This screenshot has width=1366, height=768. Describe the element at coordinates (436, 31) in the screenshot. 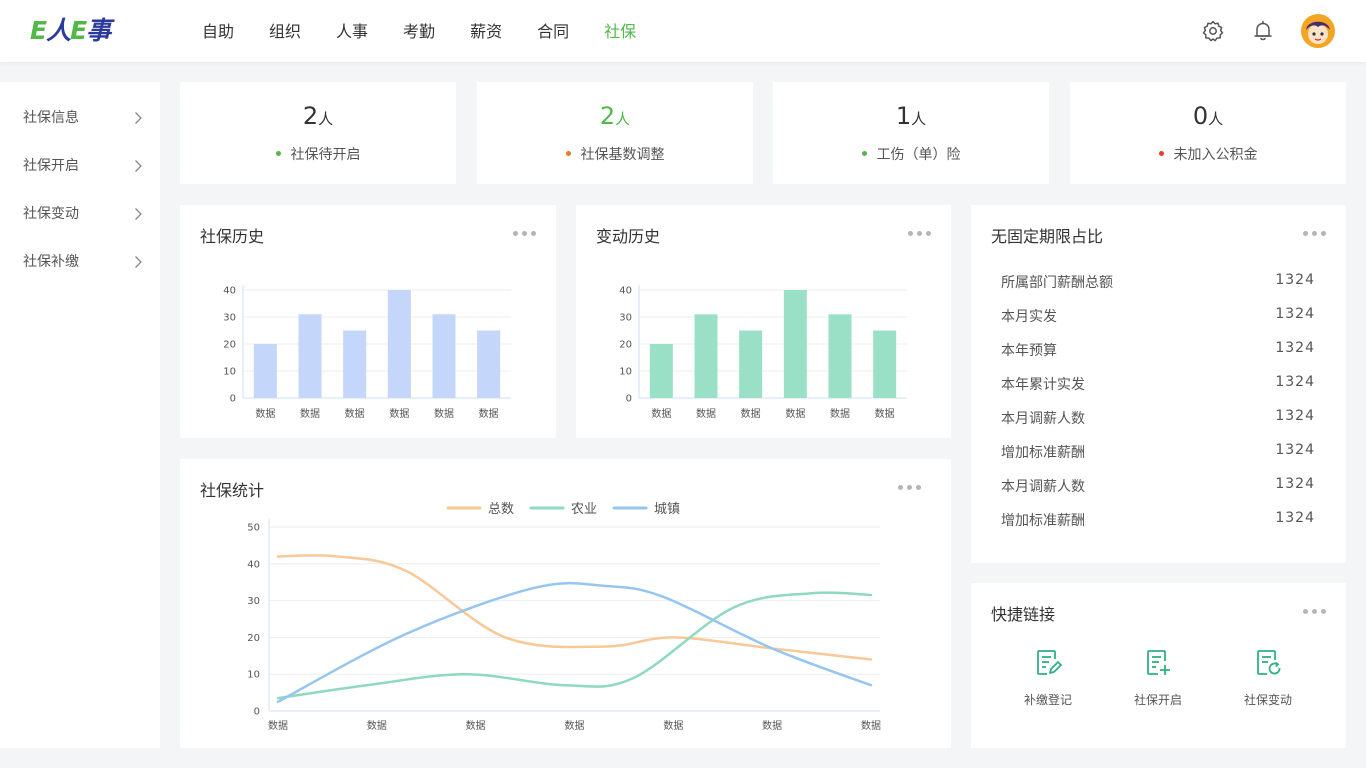

I see `main-nav: 自助 组织 人事 考勤 薪资 合同 社保` at that location.